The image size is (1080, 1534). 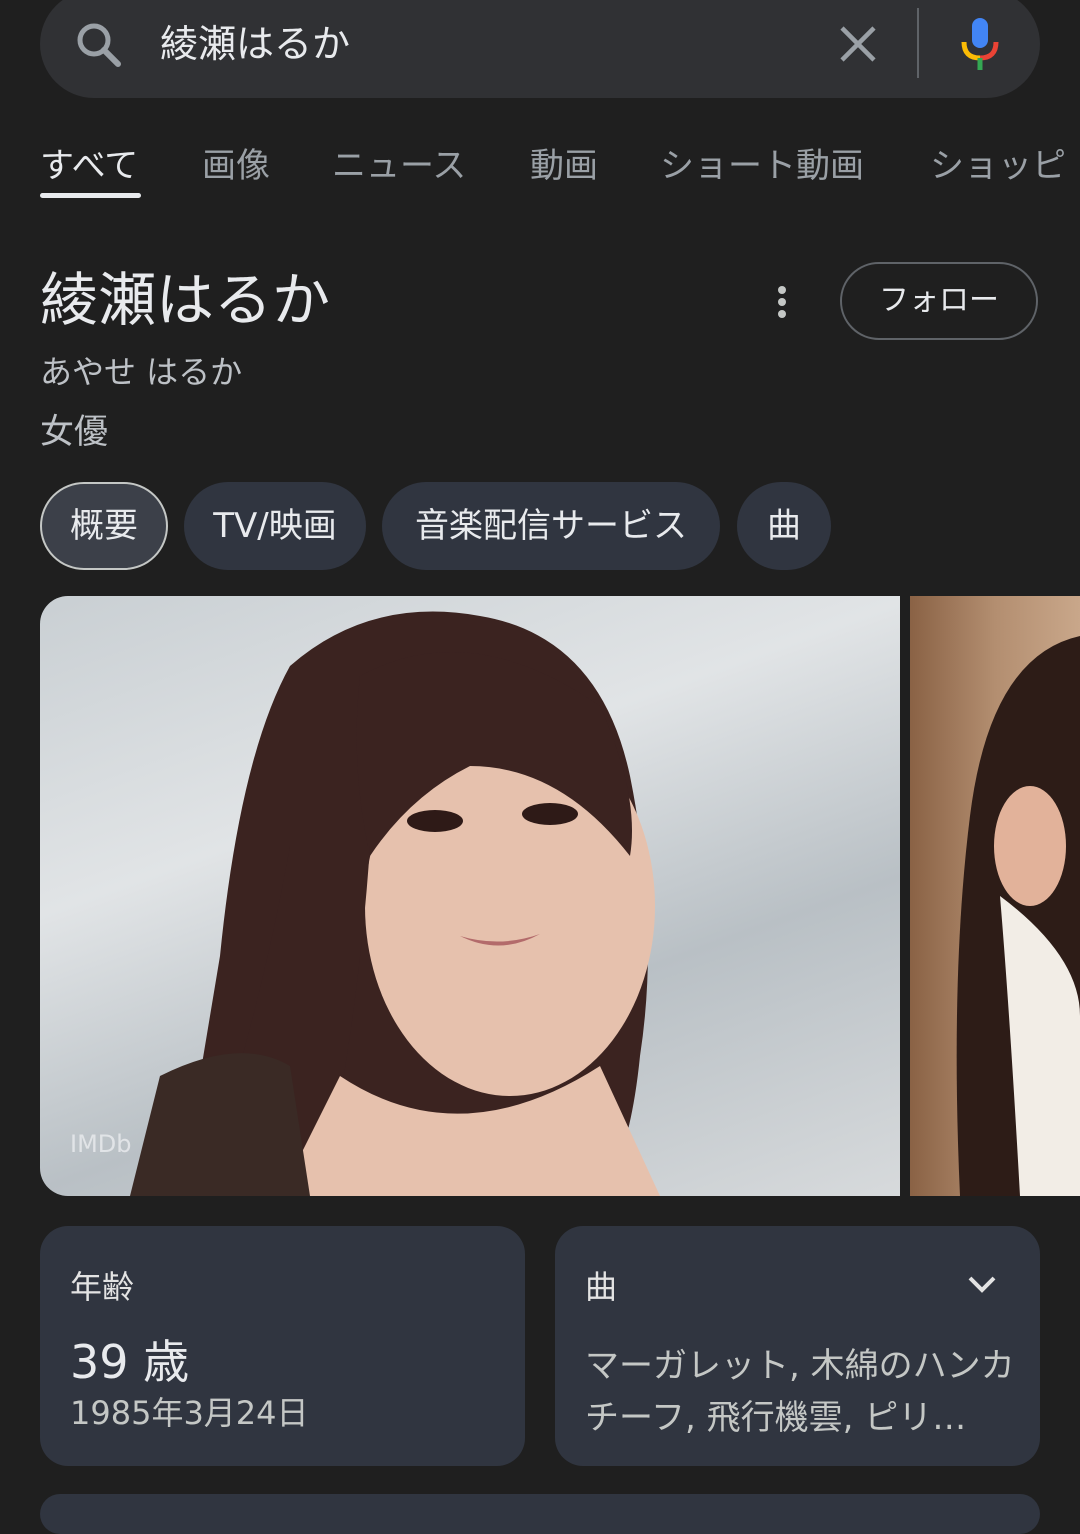 What do you see at coordinates (189, 1413) in the screenshot?
I see `birth-date: 1985年3月24日` at bounding box center [189, 1413].